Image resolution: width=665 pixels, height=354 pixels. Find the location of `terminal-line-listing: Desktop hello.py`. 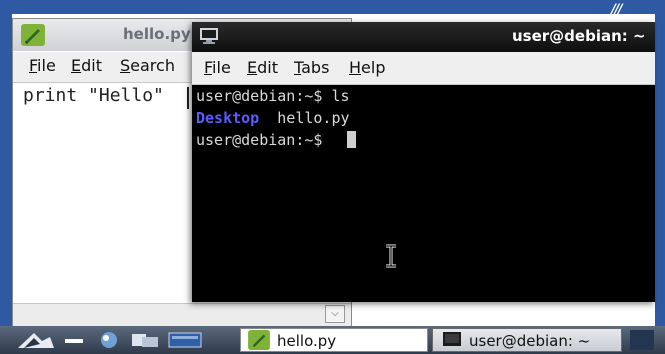

terminal-line-listing: Desktop hello.py is located at coordinates (273, 118).